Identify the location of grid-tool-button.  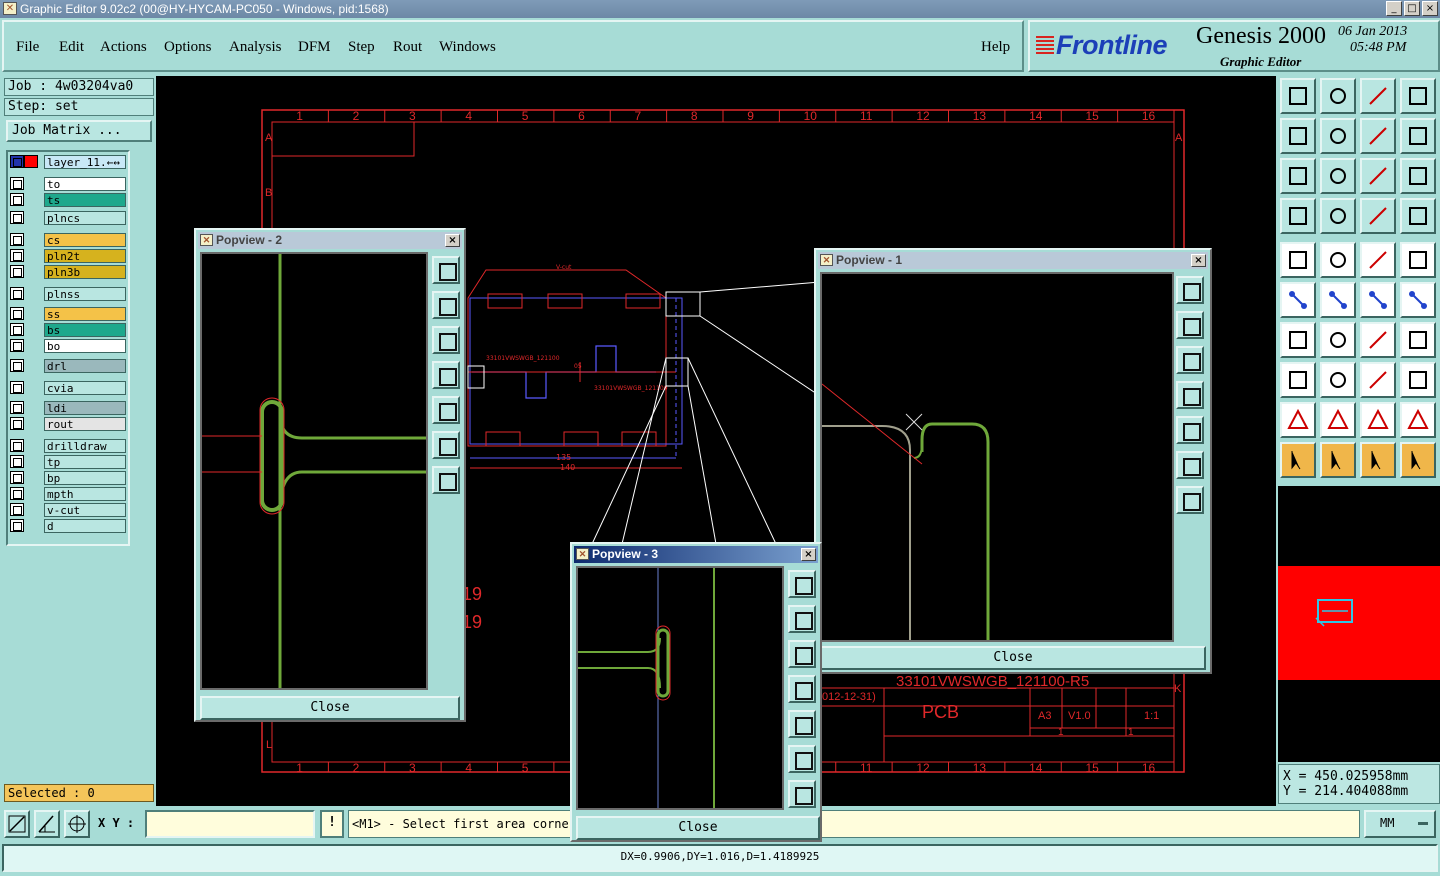
(77, 824).